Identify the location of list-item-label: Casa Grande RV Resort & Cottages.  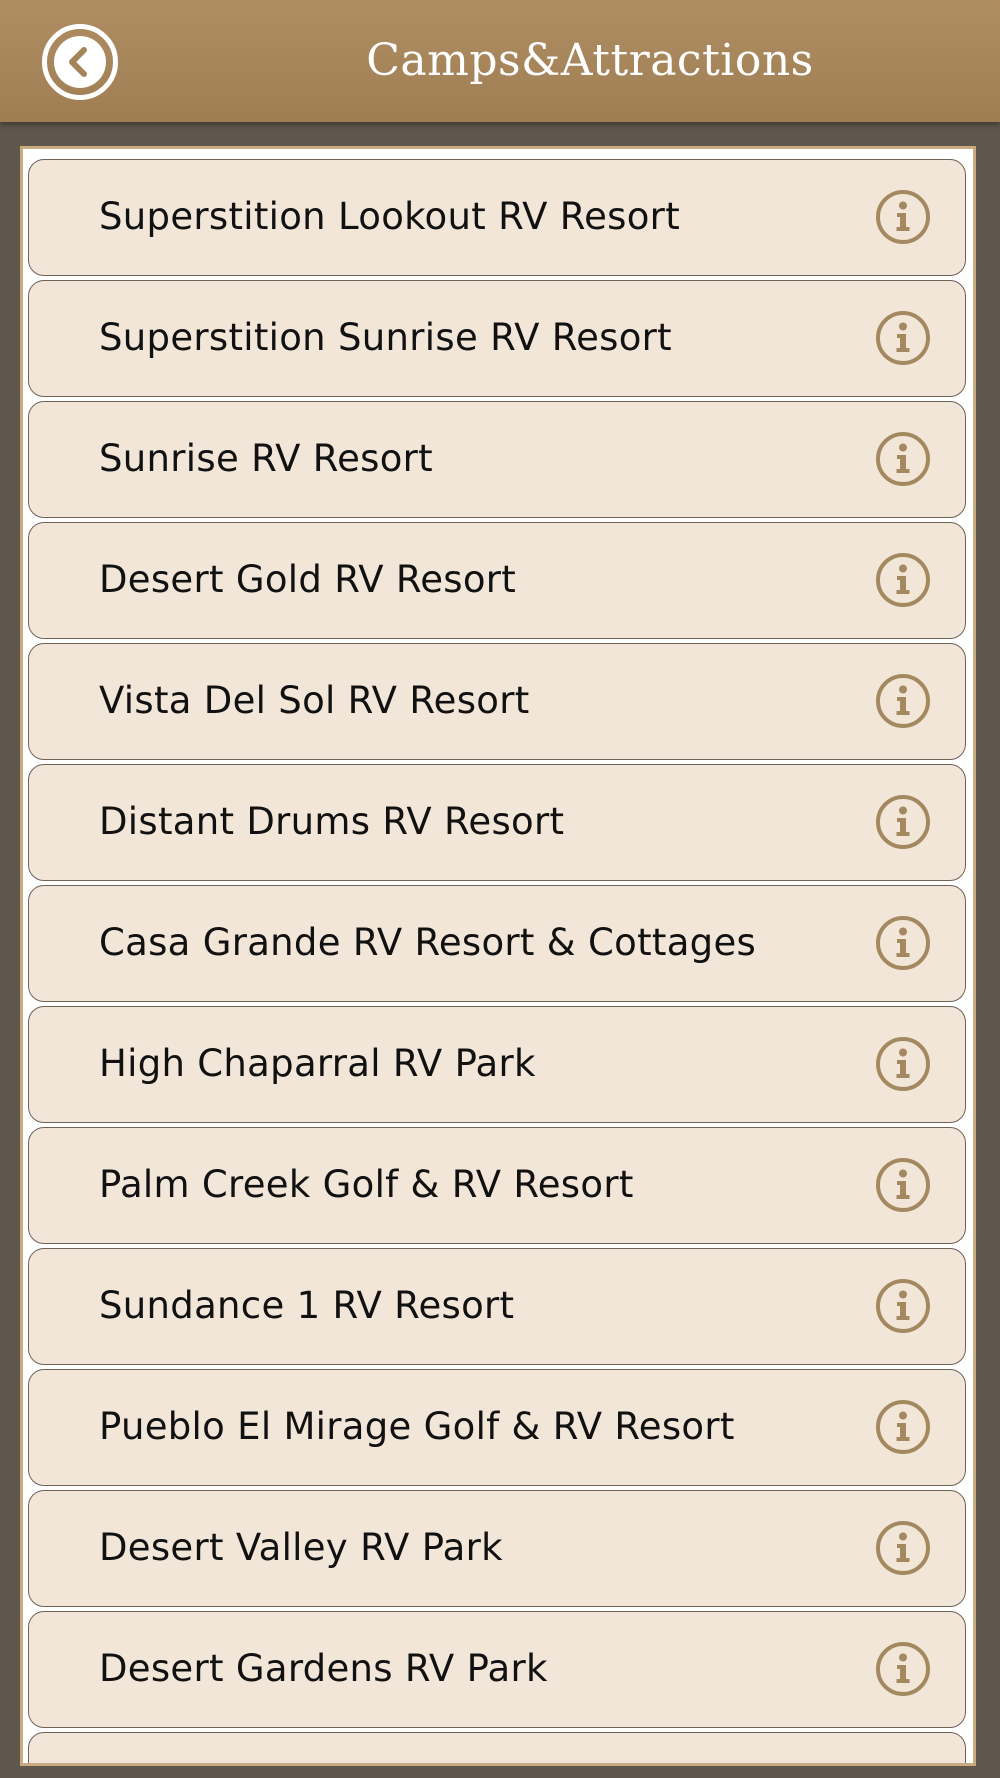
(428, 942).